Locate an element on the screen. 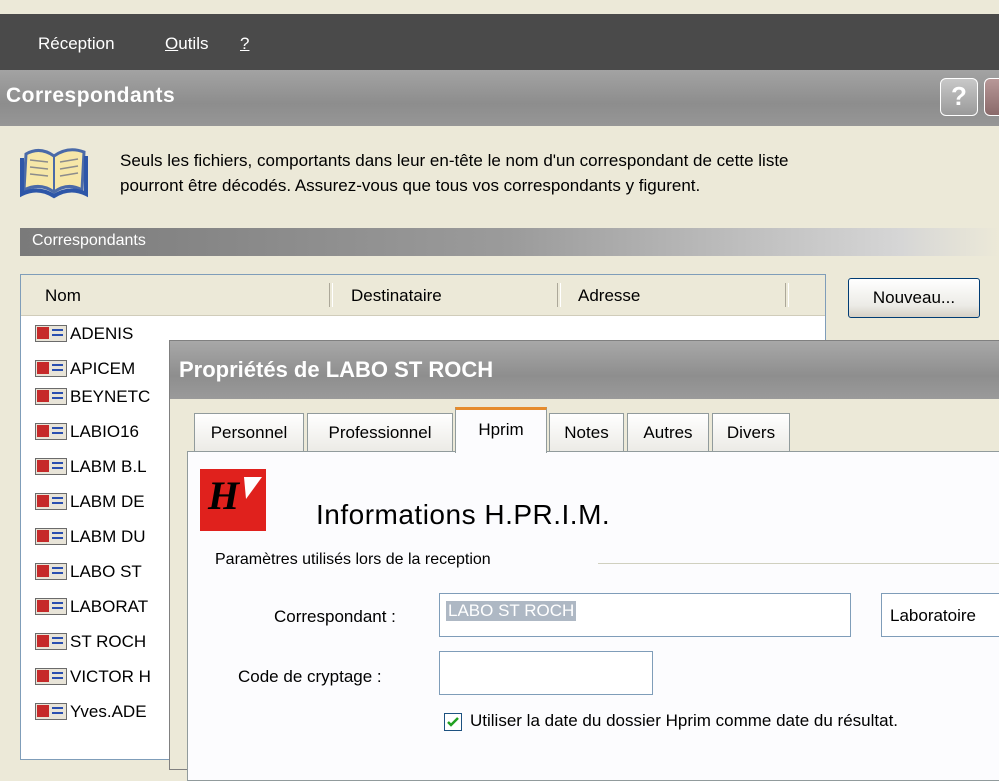 This screenshot has height=781, width=999. tab-divers: Divers is located at coordinates (751, 432).